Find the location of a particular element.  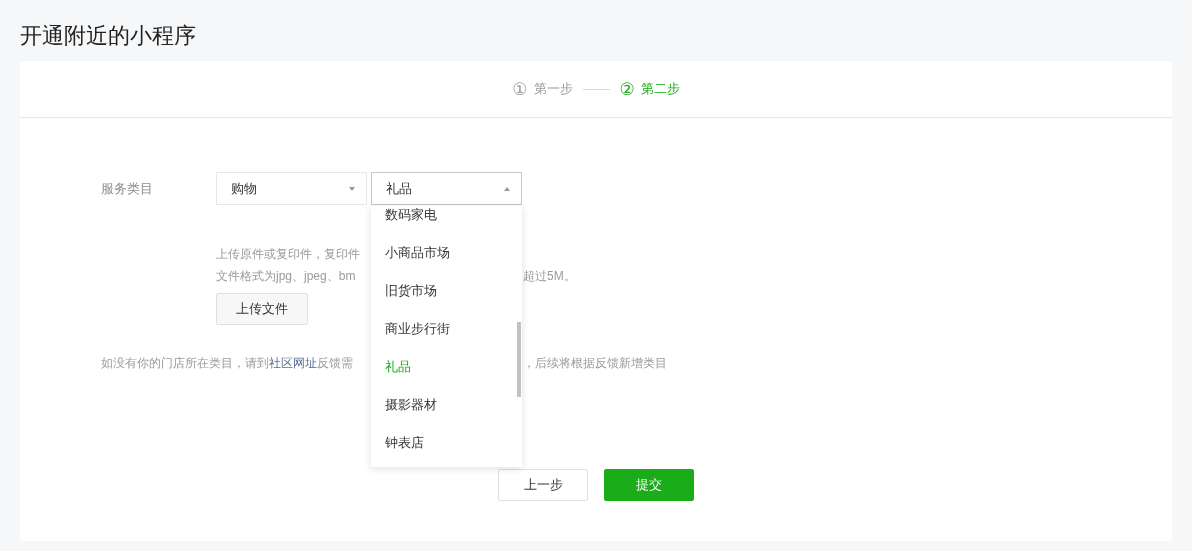

hint-text: 上传原件或复印件，复印件 is located at coordinates (288, 254).